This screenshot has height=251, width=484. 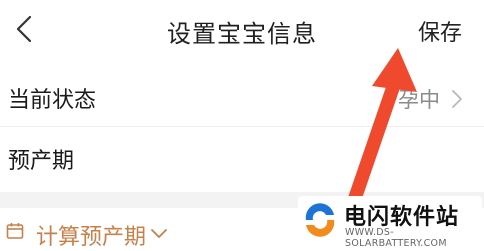 I want to click on page-title: 设置宝宝信息, so click(x=242, y=34).